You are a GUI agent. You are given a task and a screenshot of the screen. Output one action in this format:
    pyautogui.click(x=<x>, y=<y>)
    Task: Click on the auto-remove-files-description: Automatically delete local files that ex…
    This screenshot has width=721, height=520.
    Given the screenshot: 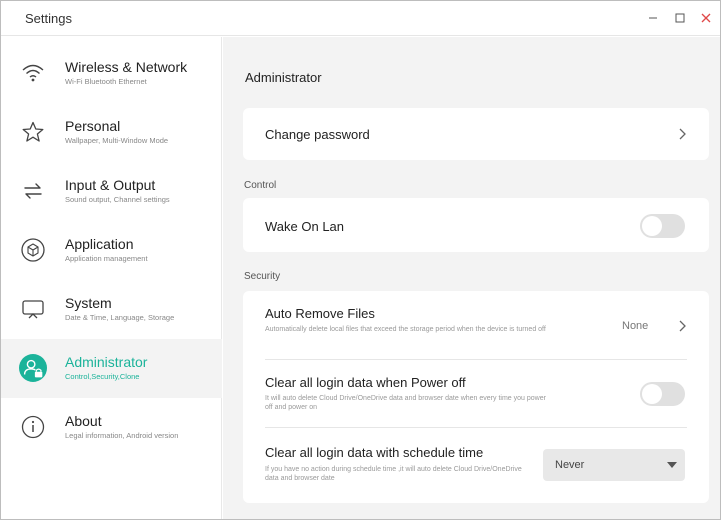 What is the action you would take?
    pyautogui.click(x=405, y=329)
    